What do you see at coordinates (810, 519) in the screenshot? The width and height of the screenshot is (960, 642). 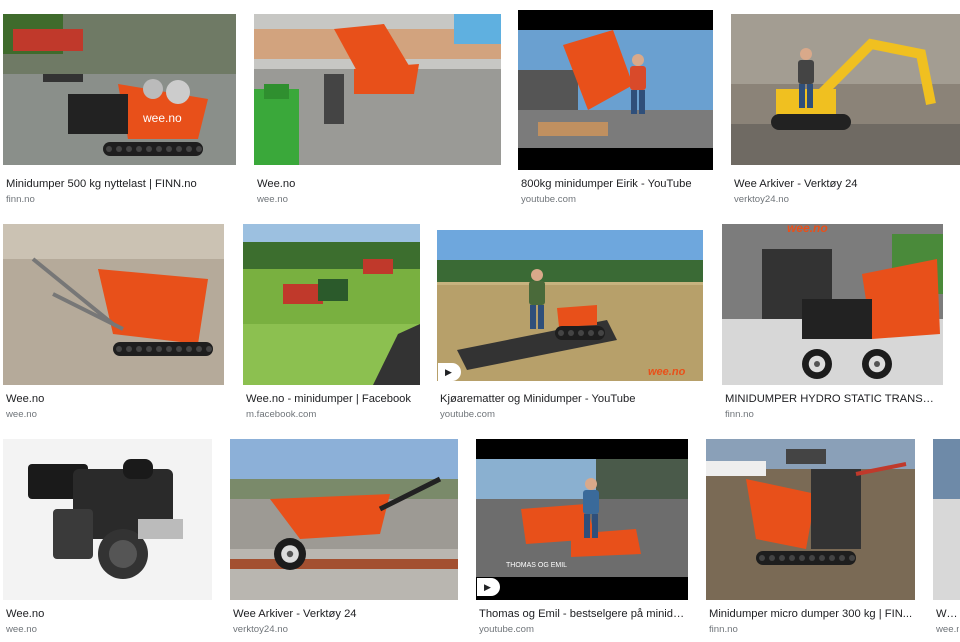 I see `micro-dumper-gravel-image` at bounding box center [810, 519].